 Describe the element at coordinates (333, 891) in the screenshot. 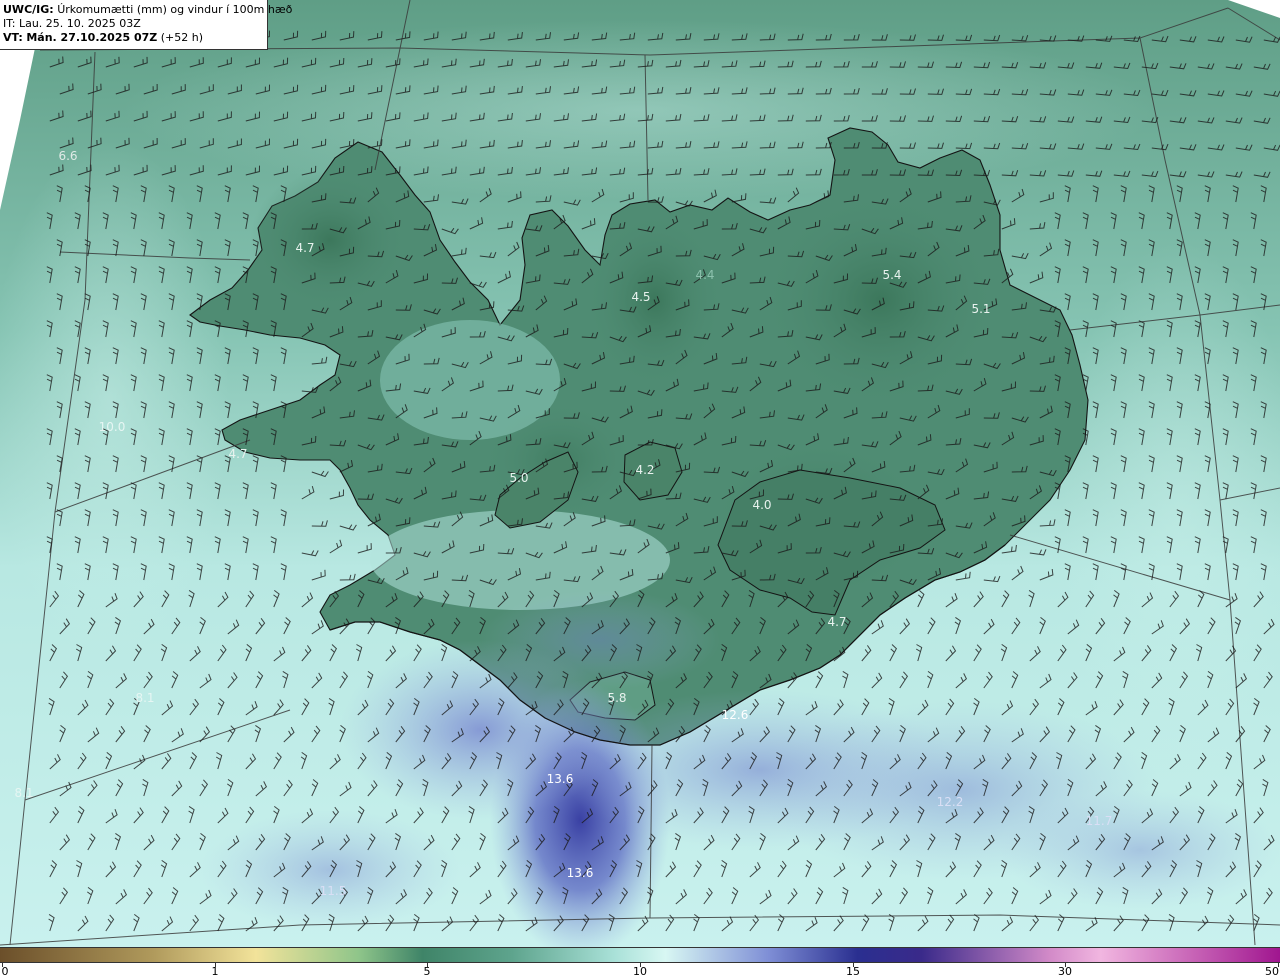

I see `value-label: 11.5` at that location.